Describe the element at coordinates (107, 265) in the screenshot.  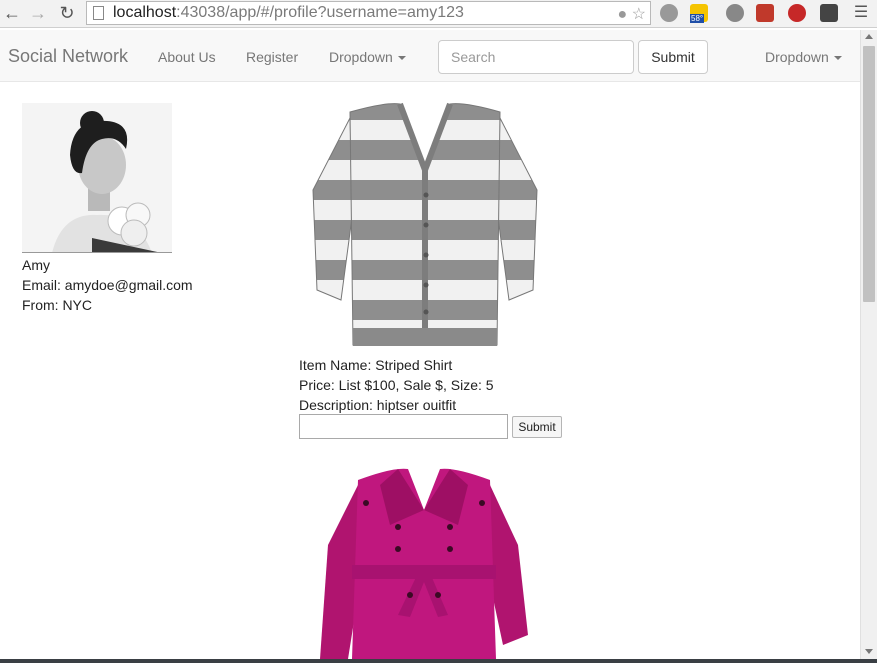
I see `profile-name: Amy` at that location.